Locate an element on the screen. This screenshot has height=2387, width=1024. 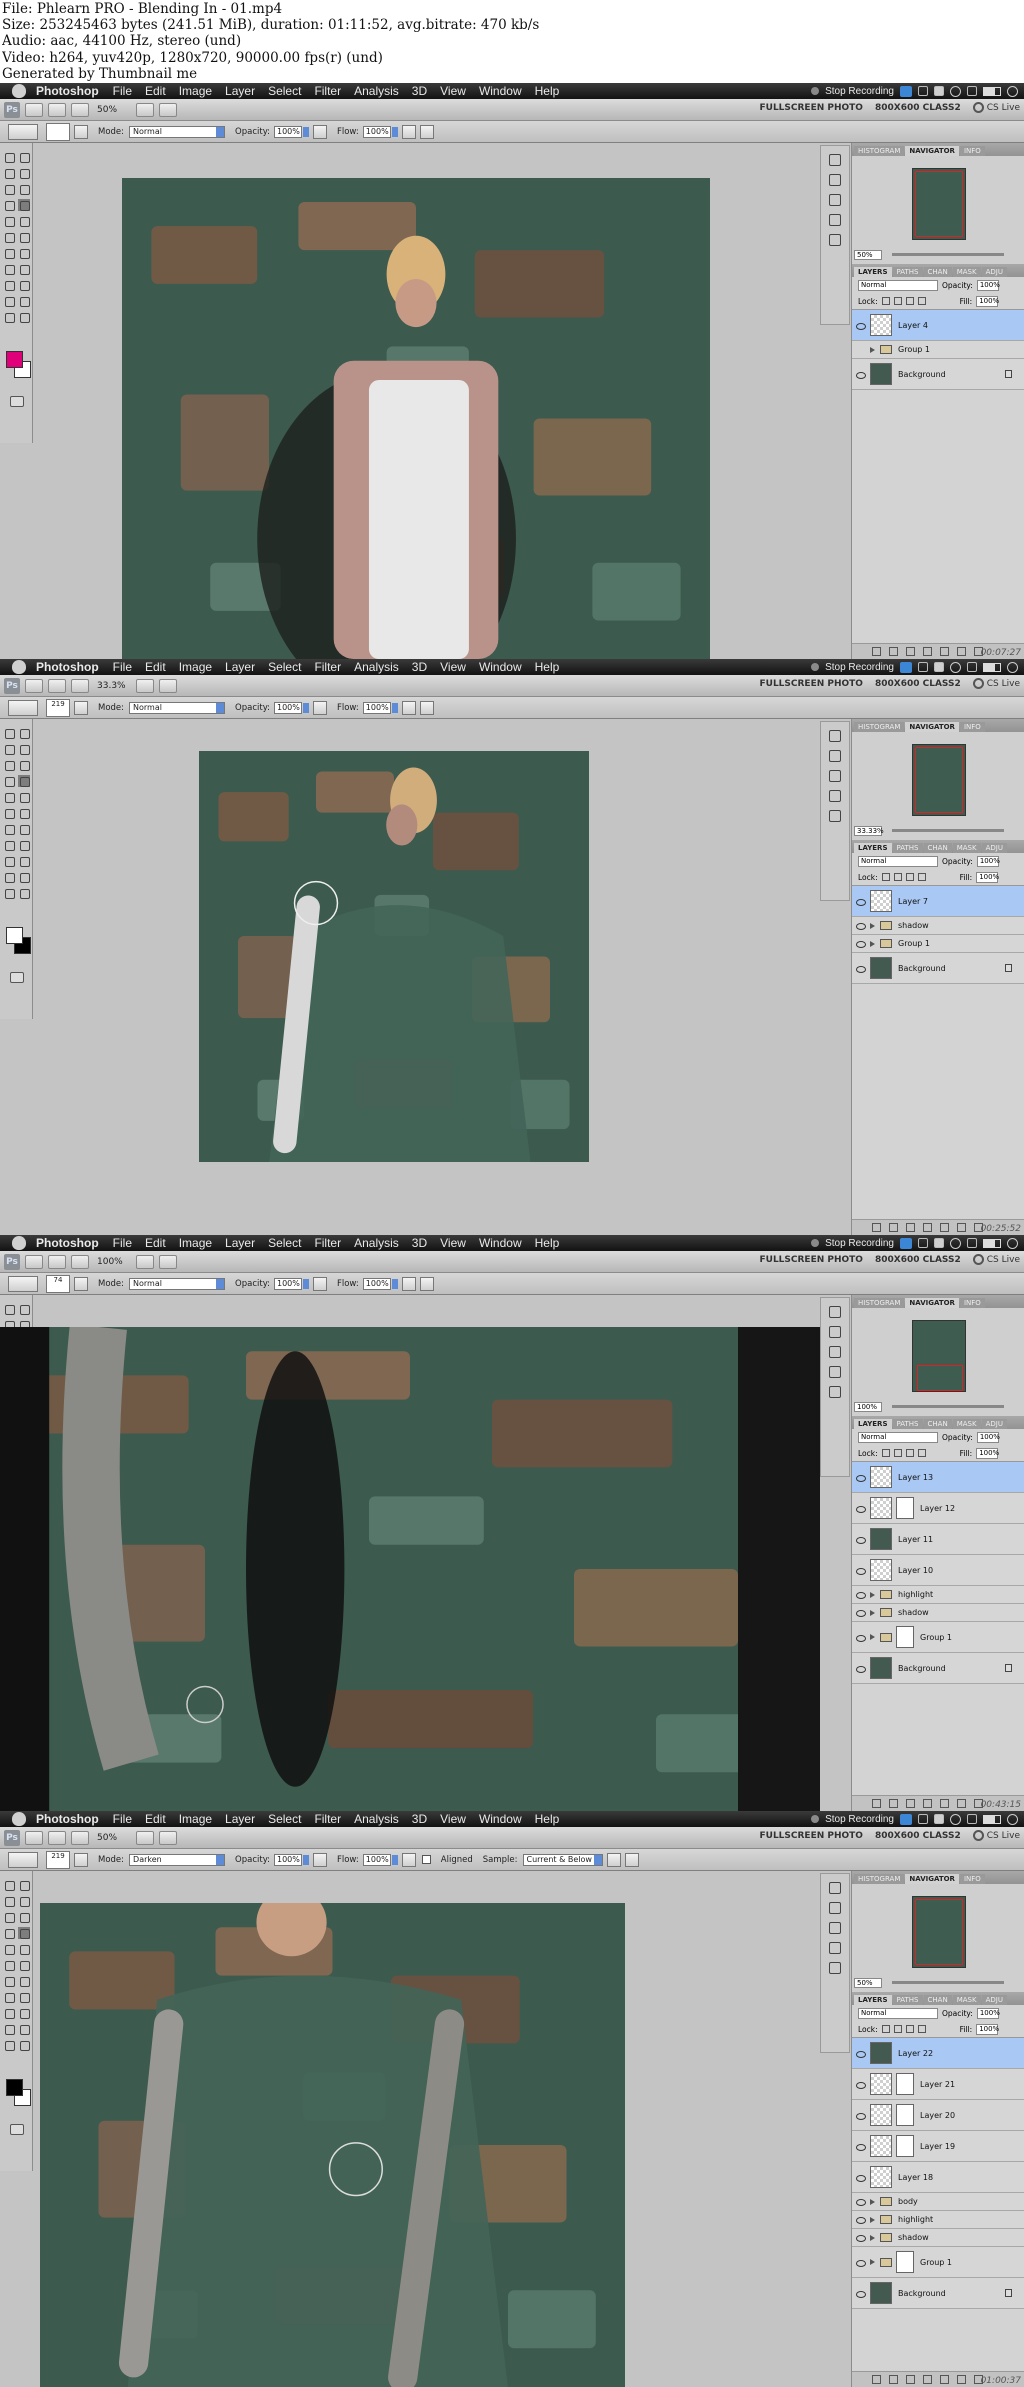
opacity-dropdown is located at coordinates (305, 707).